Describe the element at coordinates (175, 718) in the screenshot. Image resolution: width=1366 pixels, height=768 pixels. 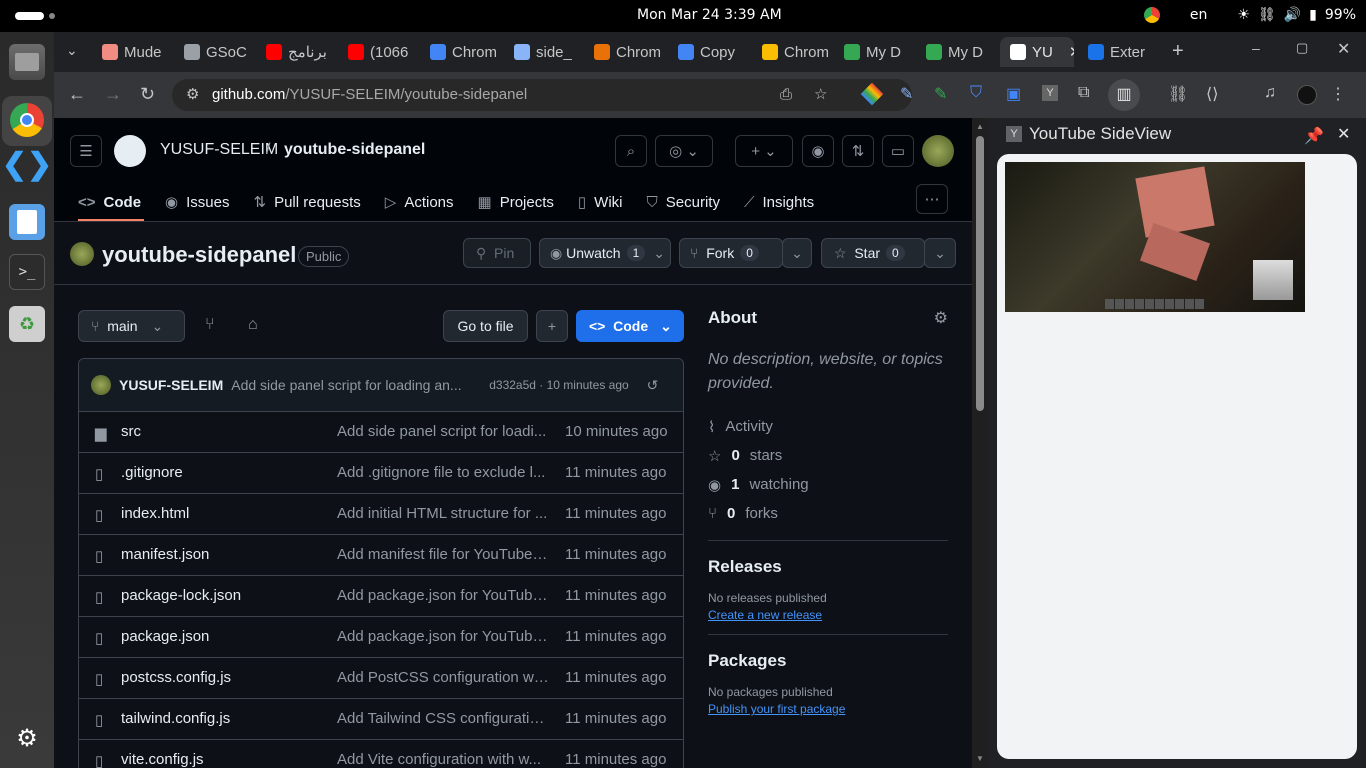
I see `file-name: tailwind.config.js` at that location.